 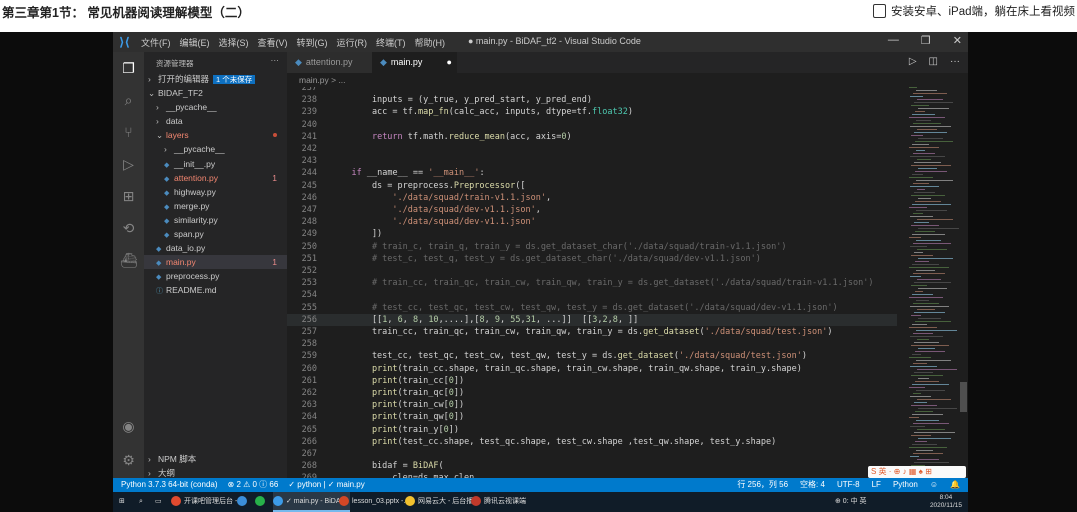 What do you see at coordinates (215, 121) in the screenshot?
I see `tree-folder: › data` at bounding box center [215, 121].